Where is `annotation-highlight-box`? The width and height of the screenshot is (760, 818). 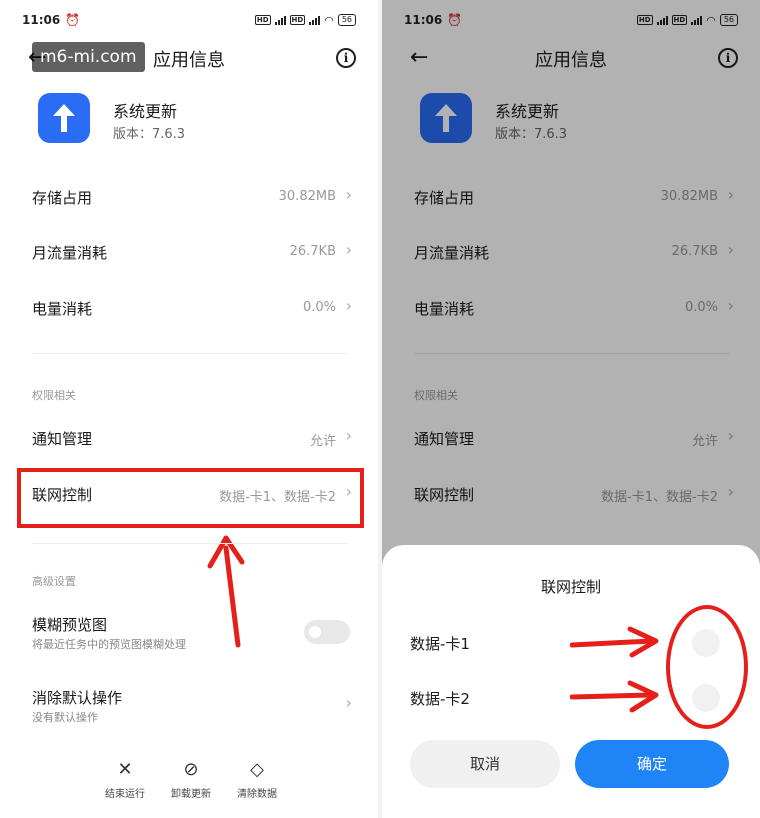
annotation-highlight-box is located at coordinates (190, 498).